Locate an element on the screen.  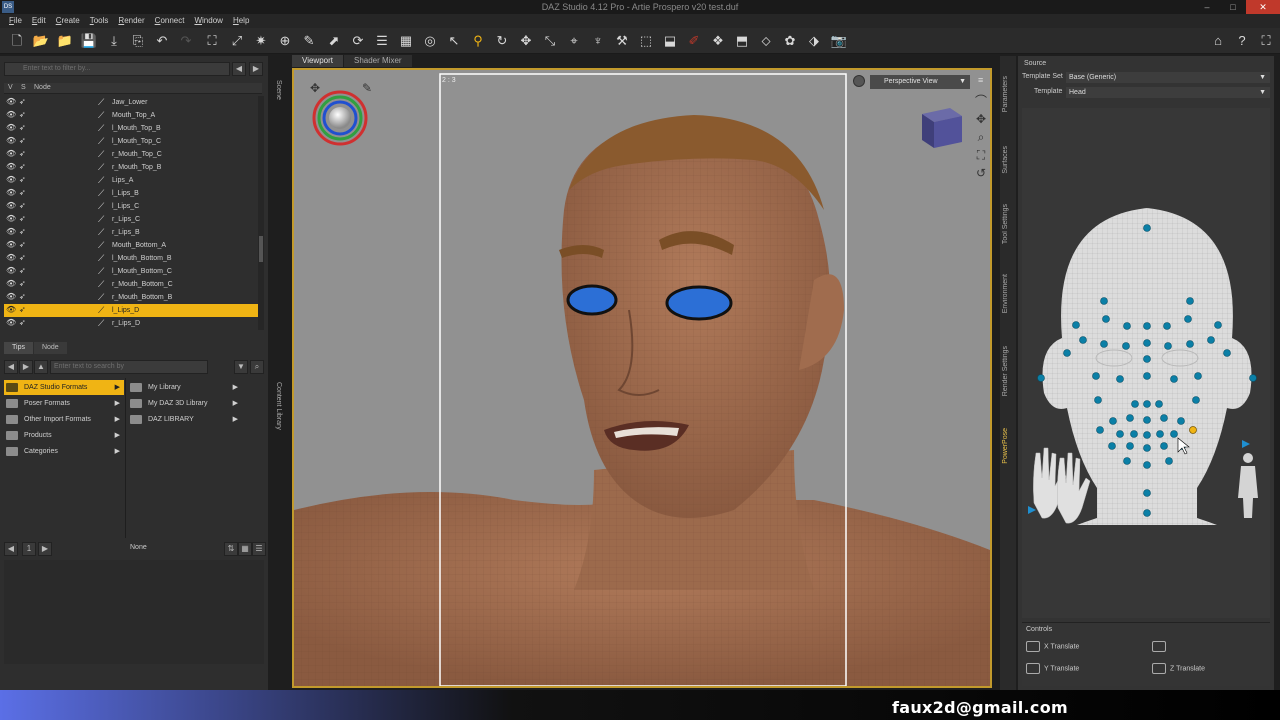
library-folder: DAZ LIBRARY ▶ is located at coordinates (185, 419).